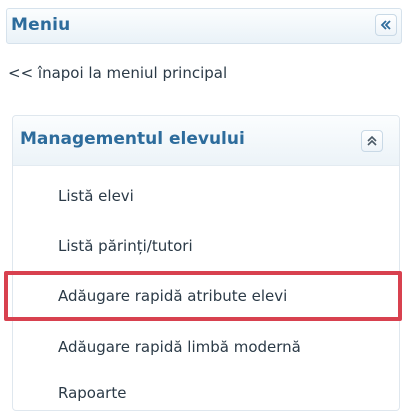  I want to click on menu-item-reports: Rapoarte, so click(92, 393).